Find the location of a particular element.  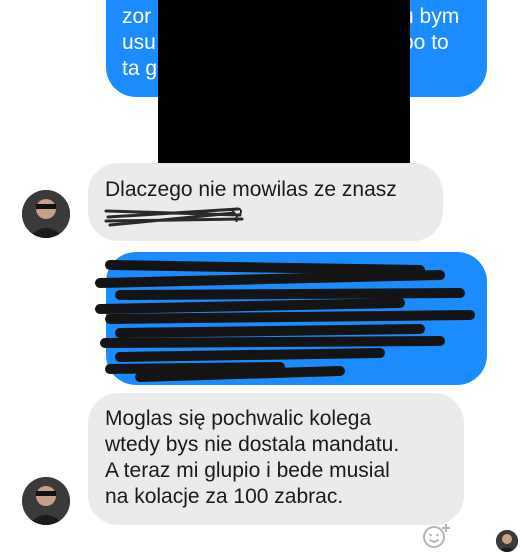

message-line: ? is located at coordinates (237, 215).